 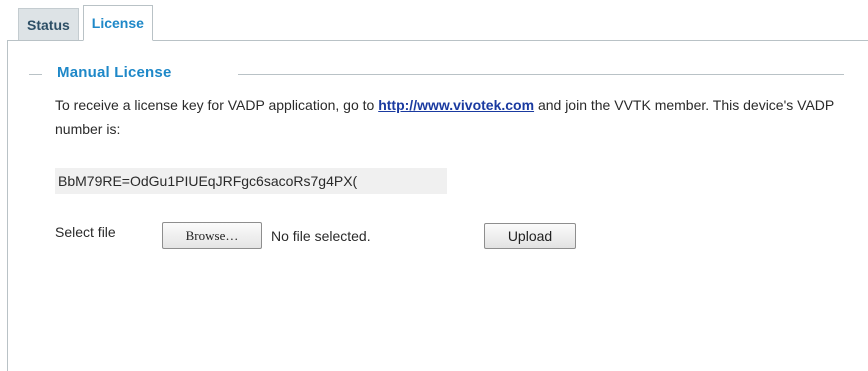 I want to click on tab-license-label: License, so click(x=117, y=23).